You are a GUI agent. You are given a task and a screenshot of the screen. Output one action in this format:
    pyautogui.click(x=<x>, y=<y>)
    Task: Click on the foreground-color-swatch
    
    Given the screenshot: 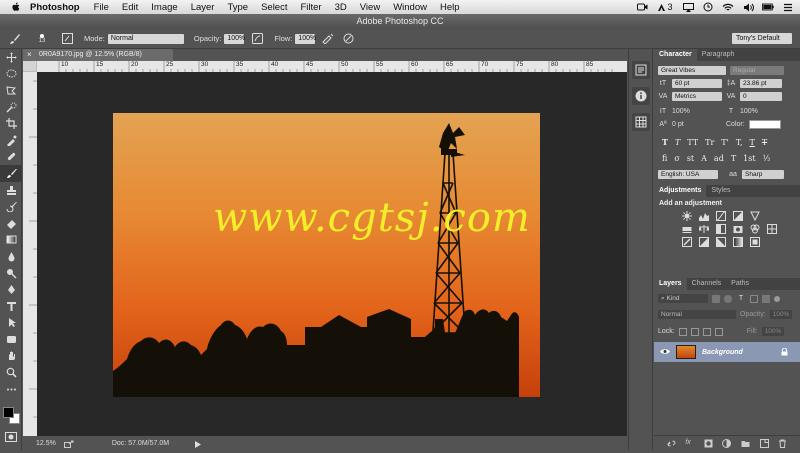 What is the action you would take?
    pyautogui.click(x=8, y=412)
    